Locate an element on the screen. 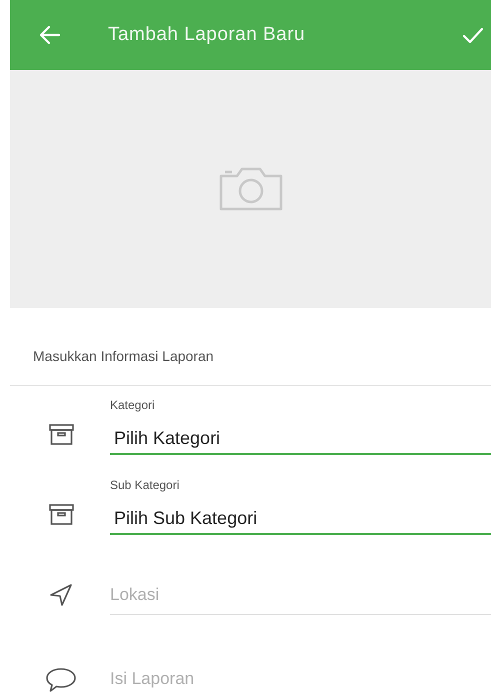 Image resolution: width=491 pixels, height=692 pixels. back-button is located at coordinates (50, 35).